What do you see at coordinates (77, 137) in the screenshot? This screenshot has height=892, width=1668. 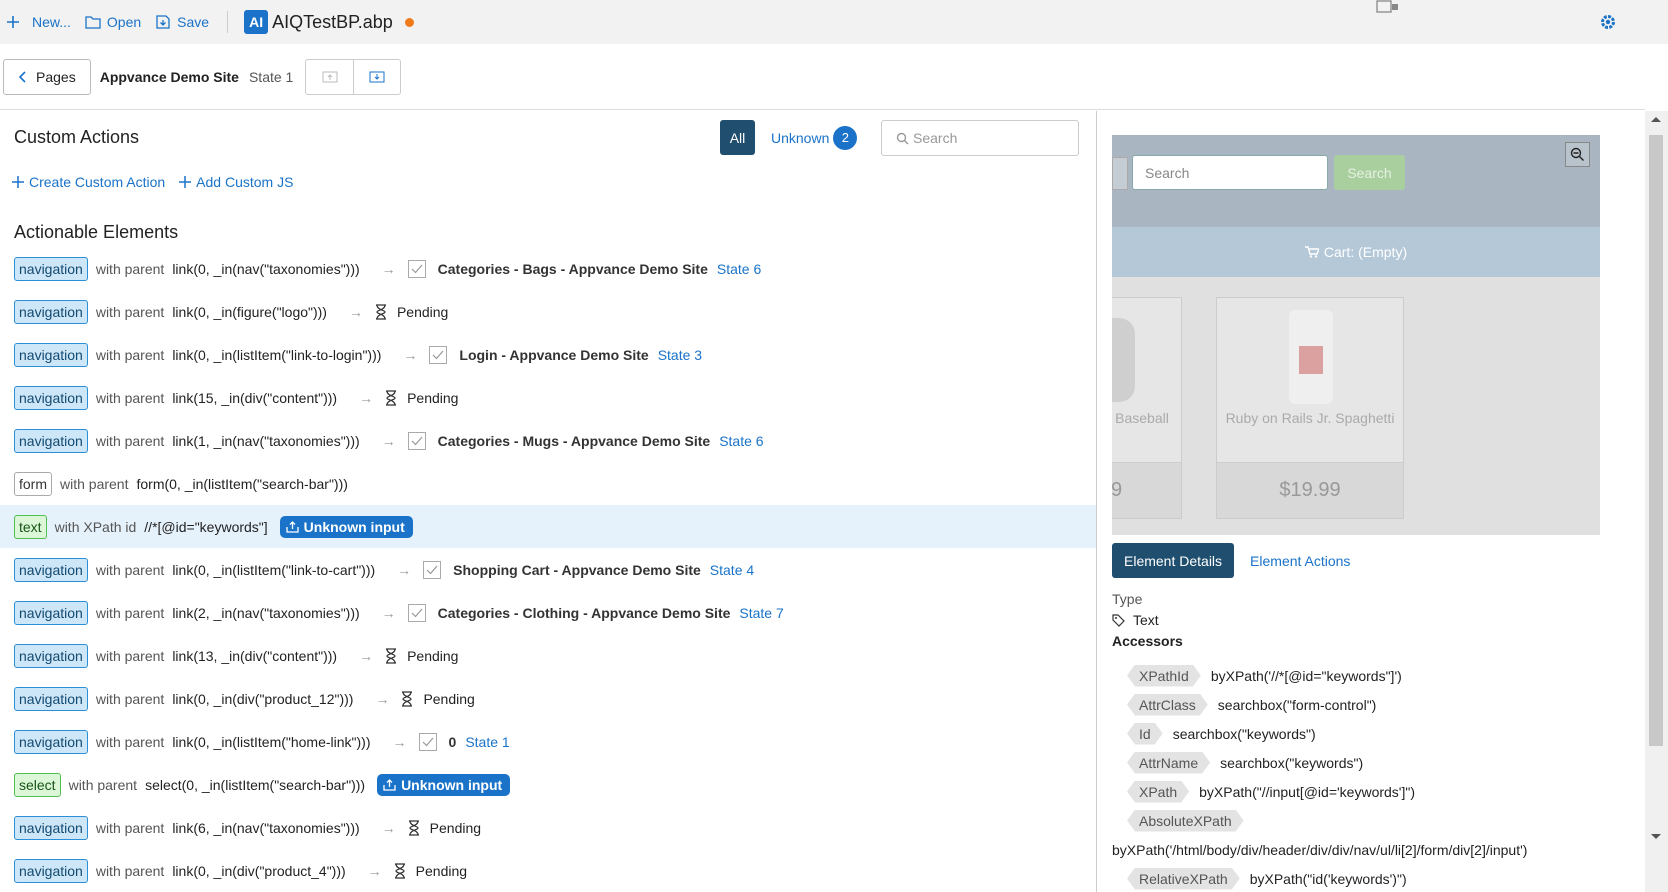 I see `custom-actions-heading: Custom Actions` at bounding box center [77, 137].